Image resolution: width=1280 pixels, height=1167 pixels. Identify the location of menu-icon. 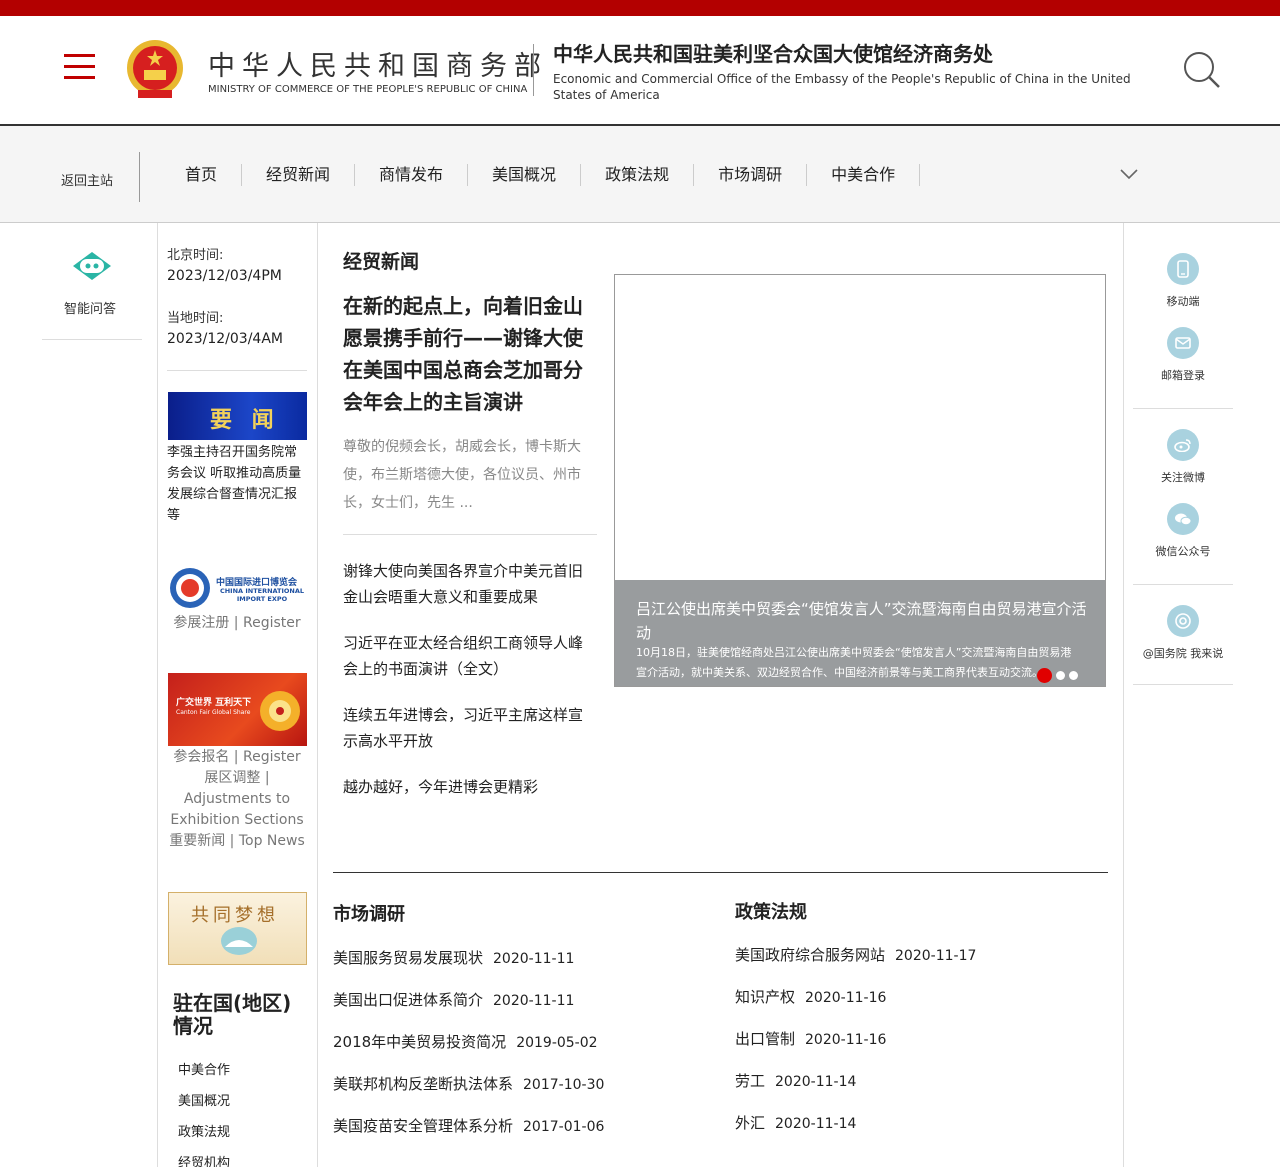
(80, 68).